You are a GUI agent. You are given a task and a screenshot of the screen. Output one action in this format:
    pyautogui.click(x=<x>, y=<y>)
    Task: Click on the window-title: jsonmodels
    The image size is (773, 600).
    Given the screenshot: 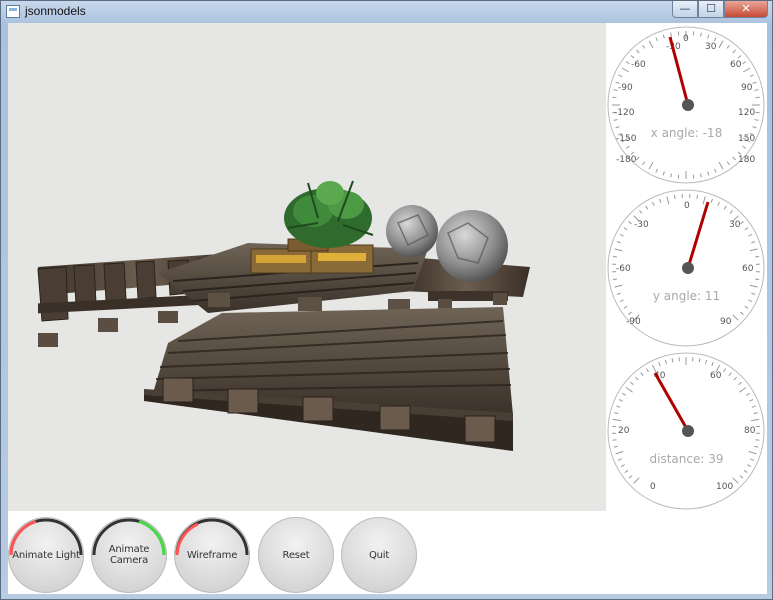 What is the action you would take?
    pyautogui.click(x=55, y=11)
    